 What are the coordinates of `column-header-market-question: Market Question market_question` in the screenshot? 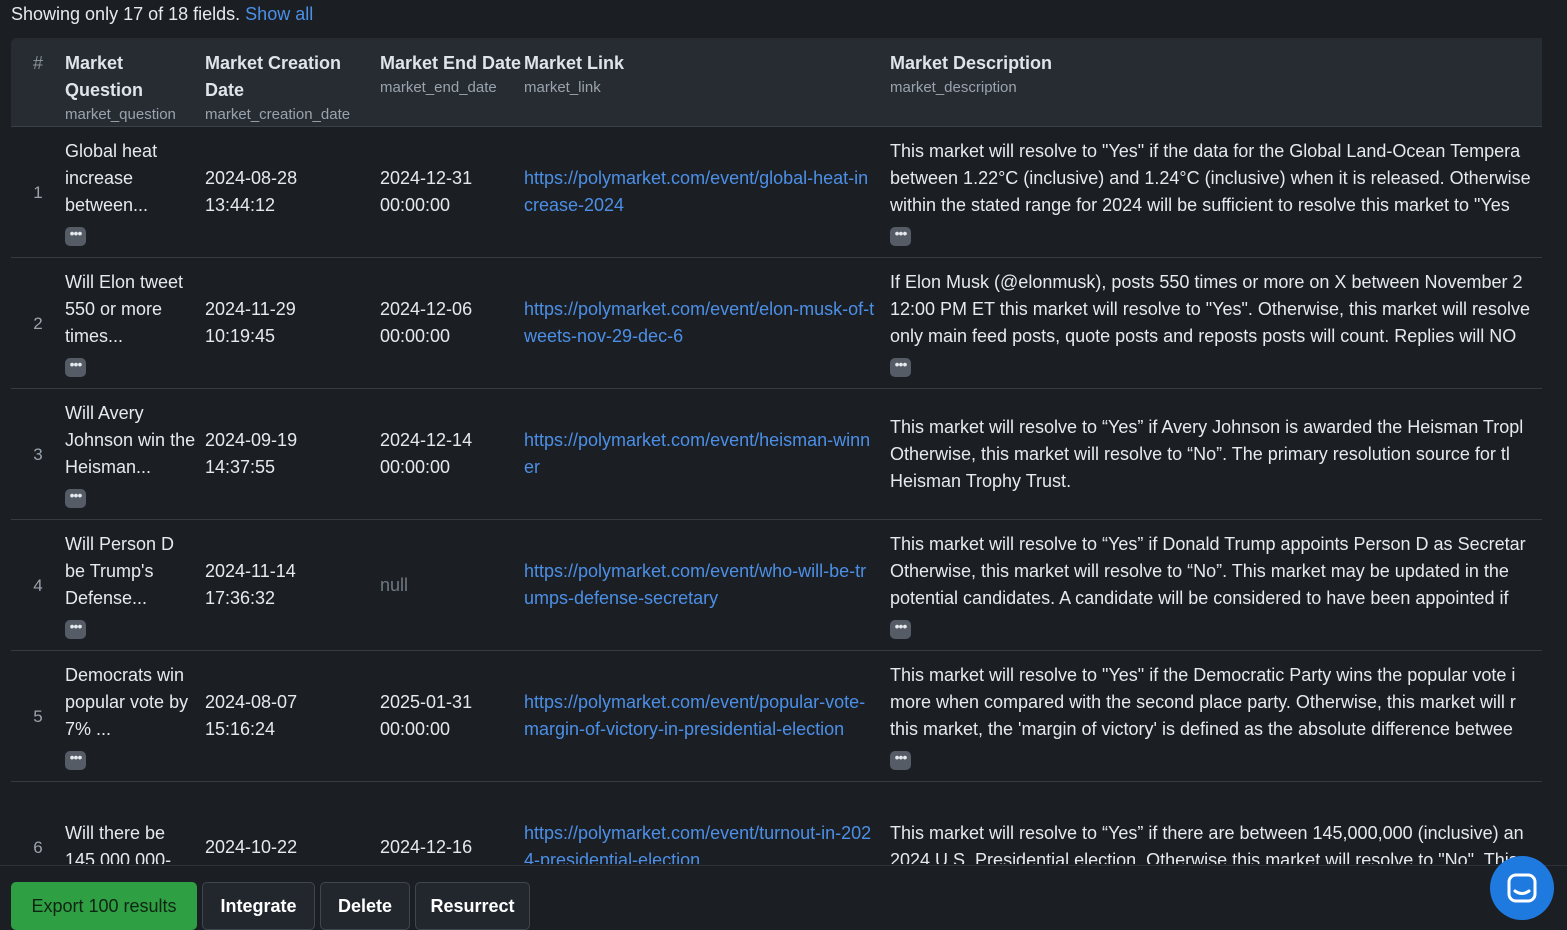 It's located at (135, 82).